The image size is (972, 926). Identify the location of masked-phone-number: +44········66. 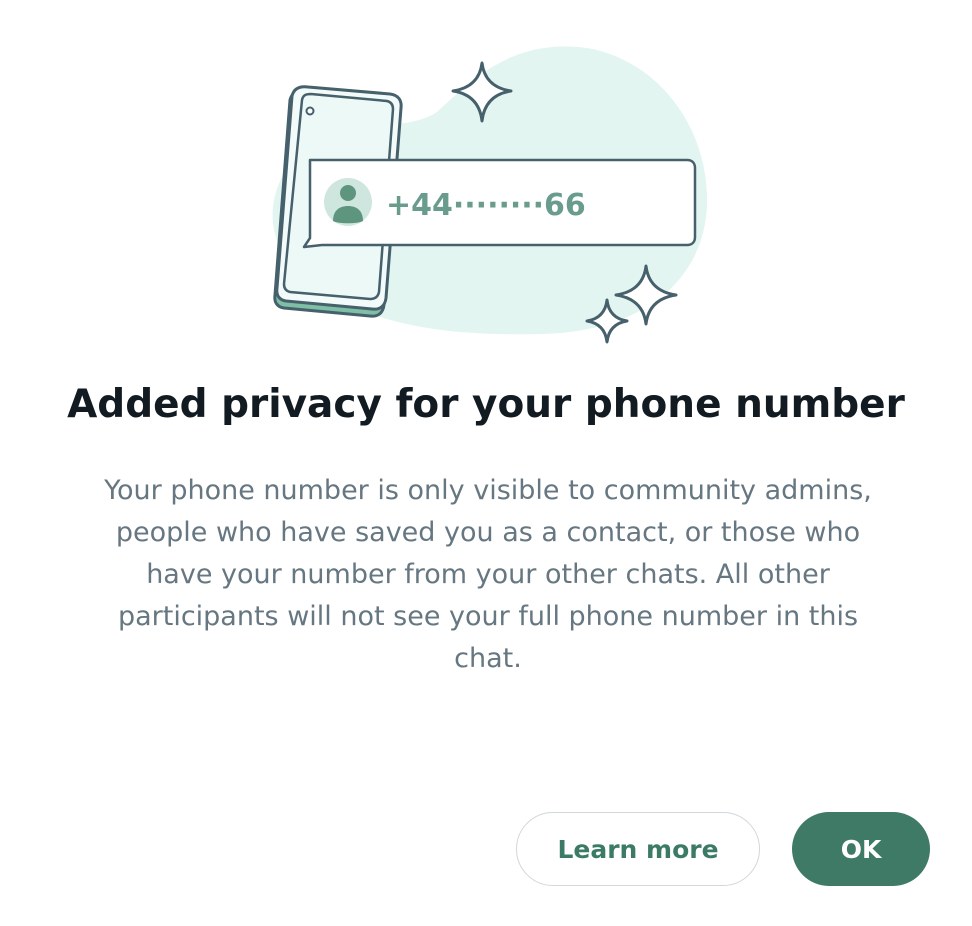
(486, 205).